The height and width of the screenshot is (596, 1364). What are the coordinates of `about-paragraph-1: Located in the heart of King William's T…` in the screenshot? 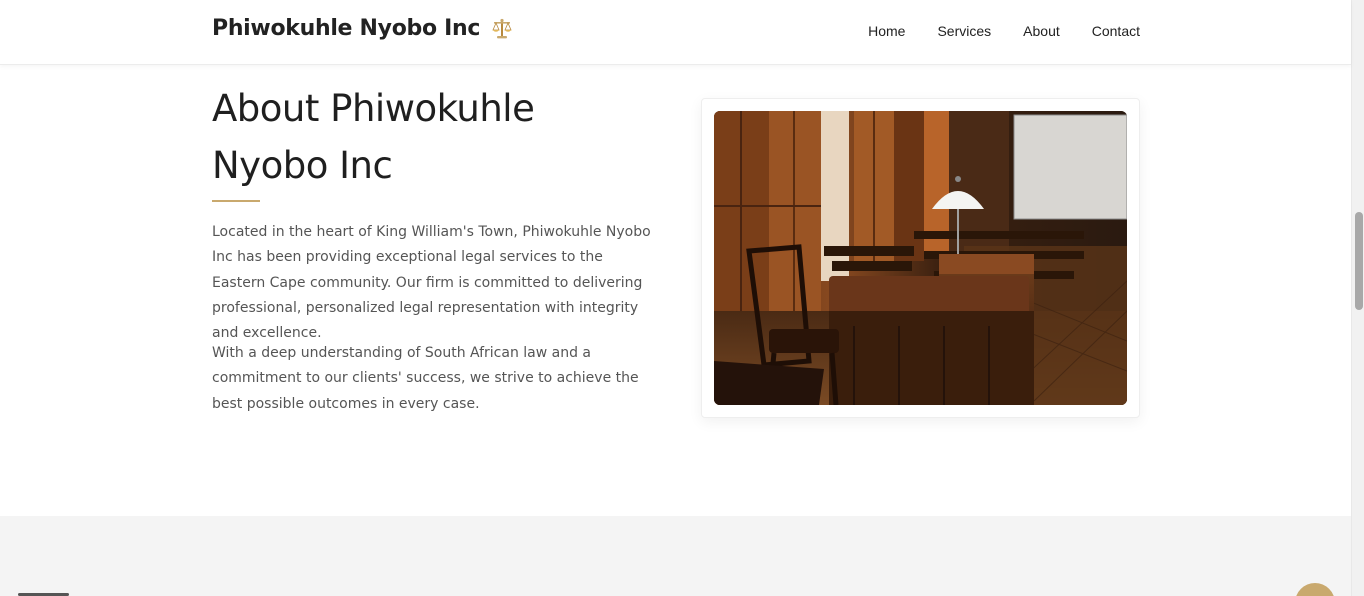 It's located at (431, 283).